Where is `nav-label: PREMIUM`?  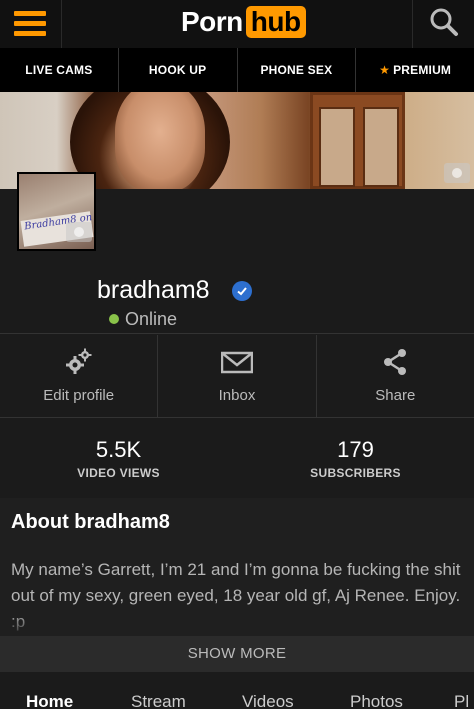 nav-label: PREMIUM is located at coordinates (422, 70).